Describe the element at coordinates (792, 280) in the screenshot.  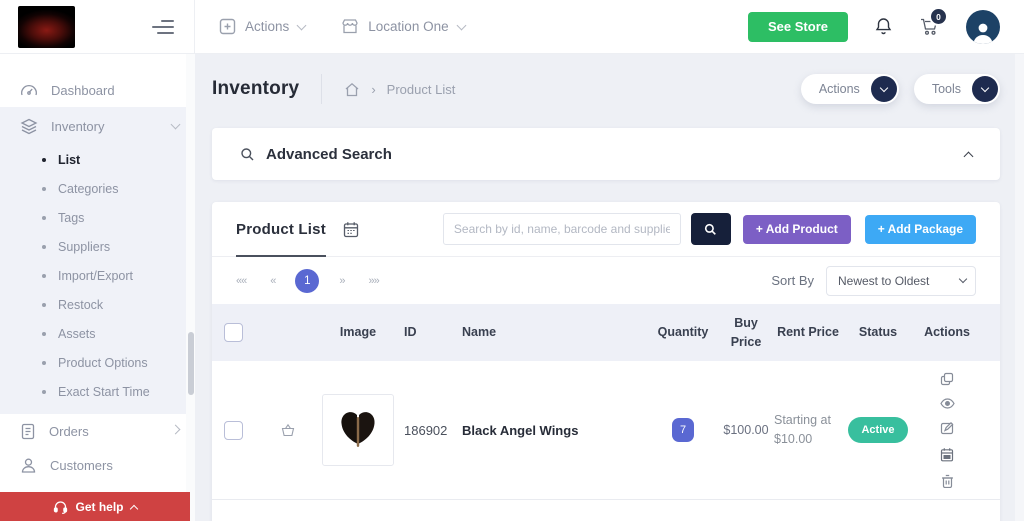
I see `sort-by-label: Sort By` at that location.